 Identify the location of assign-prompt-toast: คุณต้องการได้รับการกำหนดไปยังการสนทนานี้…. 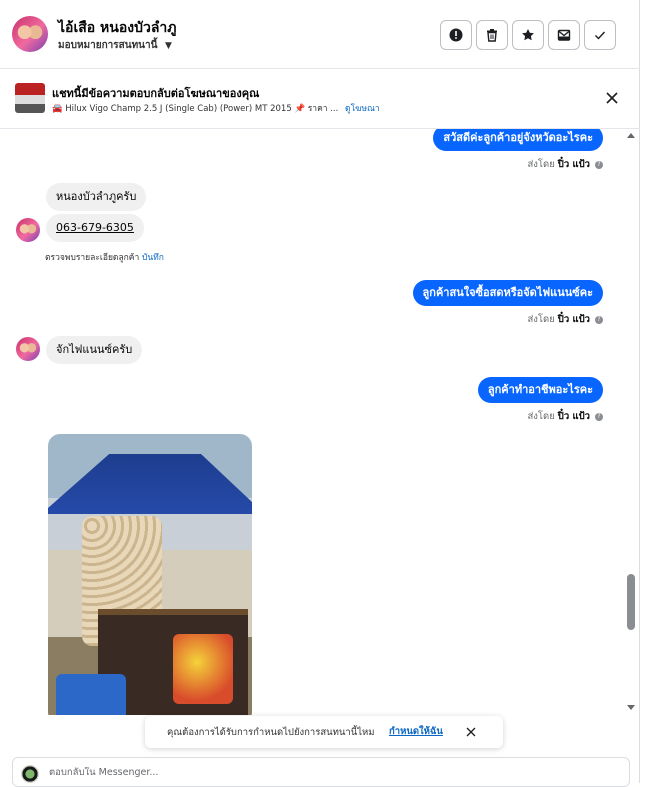
(324, 732).